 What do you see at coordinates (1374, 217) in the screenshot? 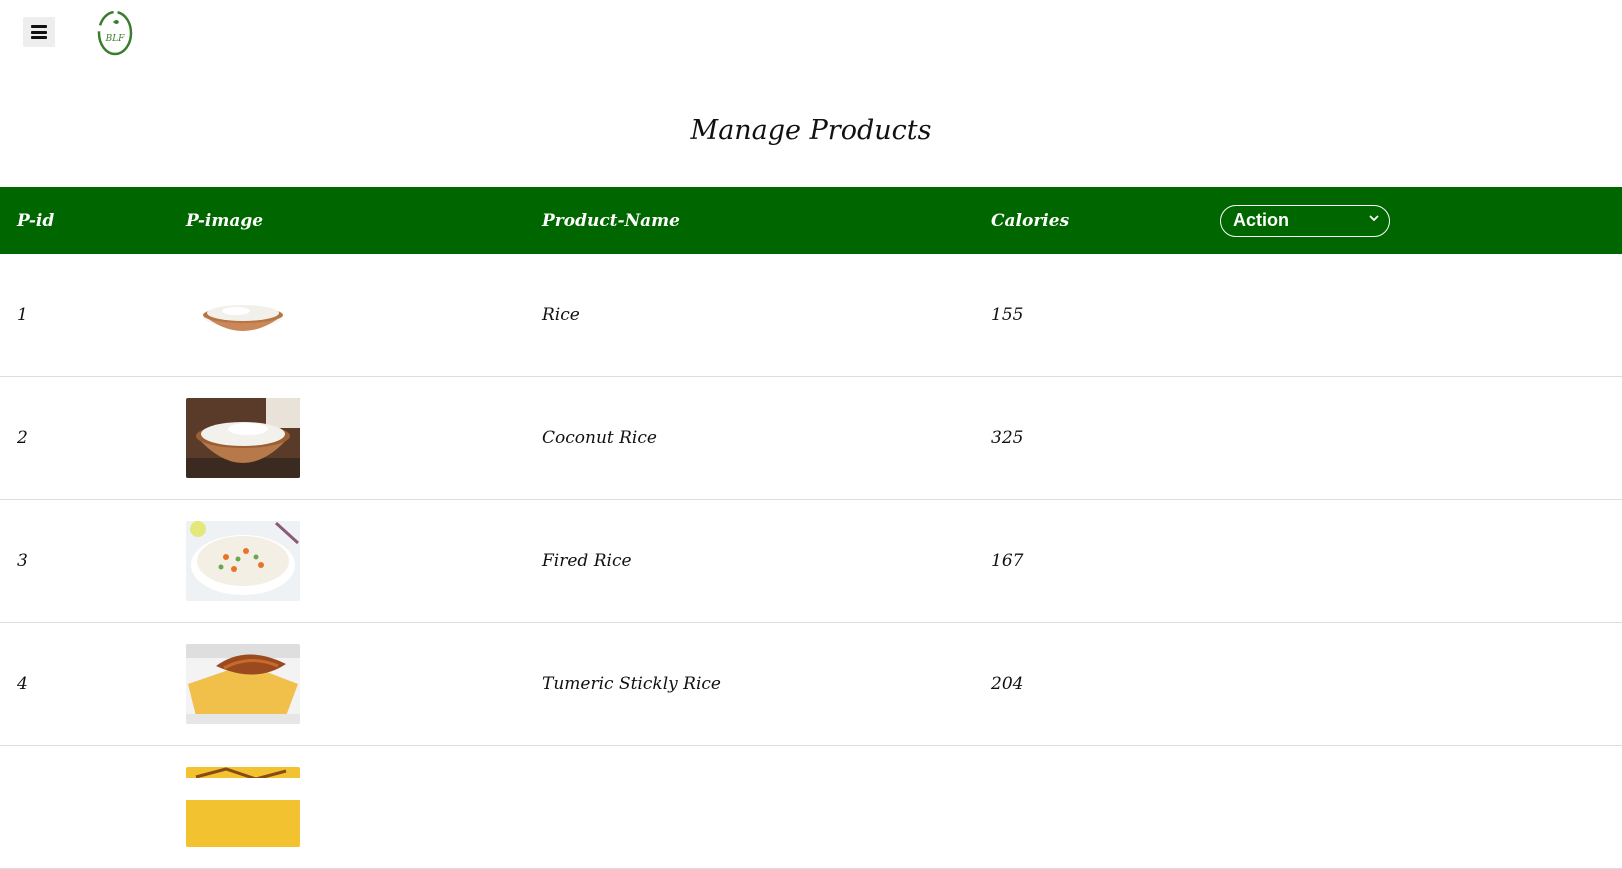
I see `chevron-down-icon` at bounding box center [1374, 217].